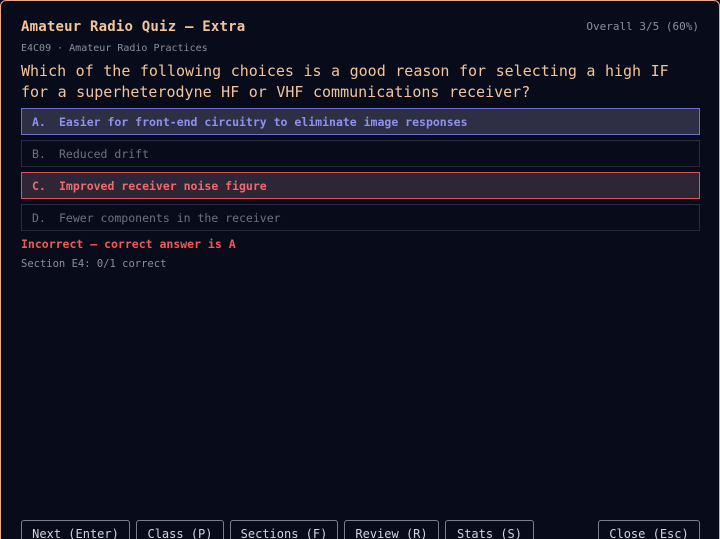 The image size is (720, 539). What do you see at coordinates (649, 529) in the screenshot?
I see `close-button: Close (Esc)` at bounding box center [649, 529].